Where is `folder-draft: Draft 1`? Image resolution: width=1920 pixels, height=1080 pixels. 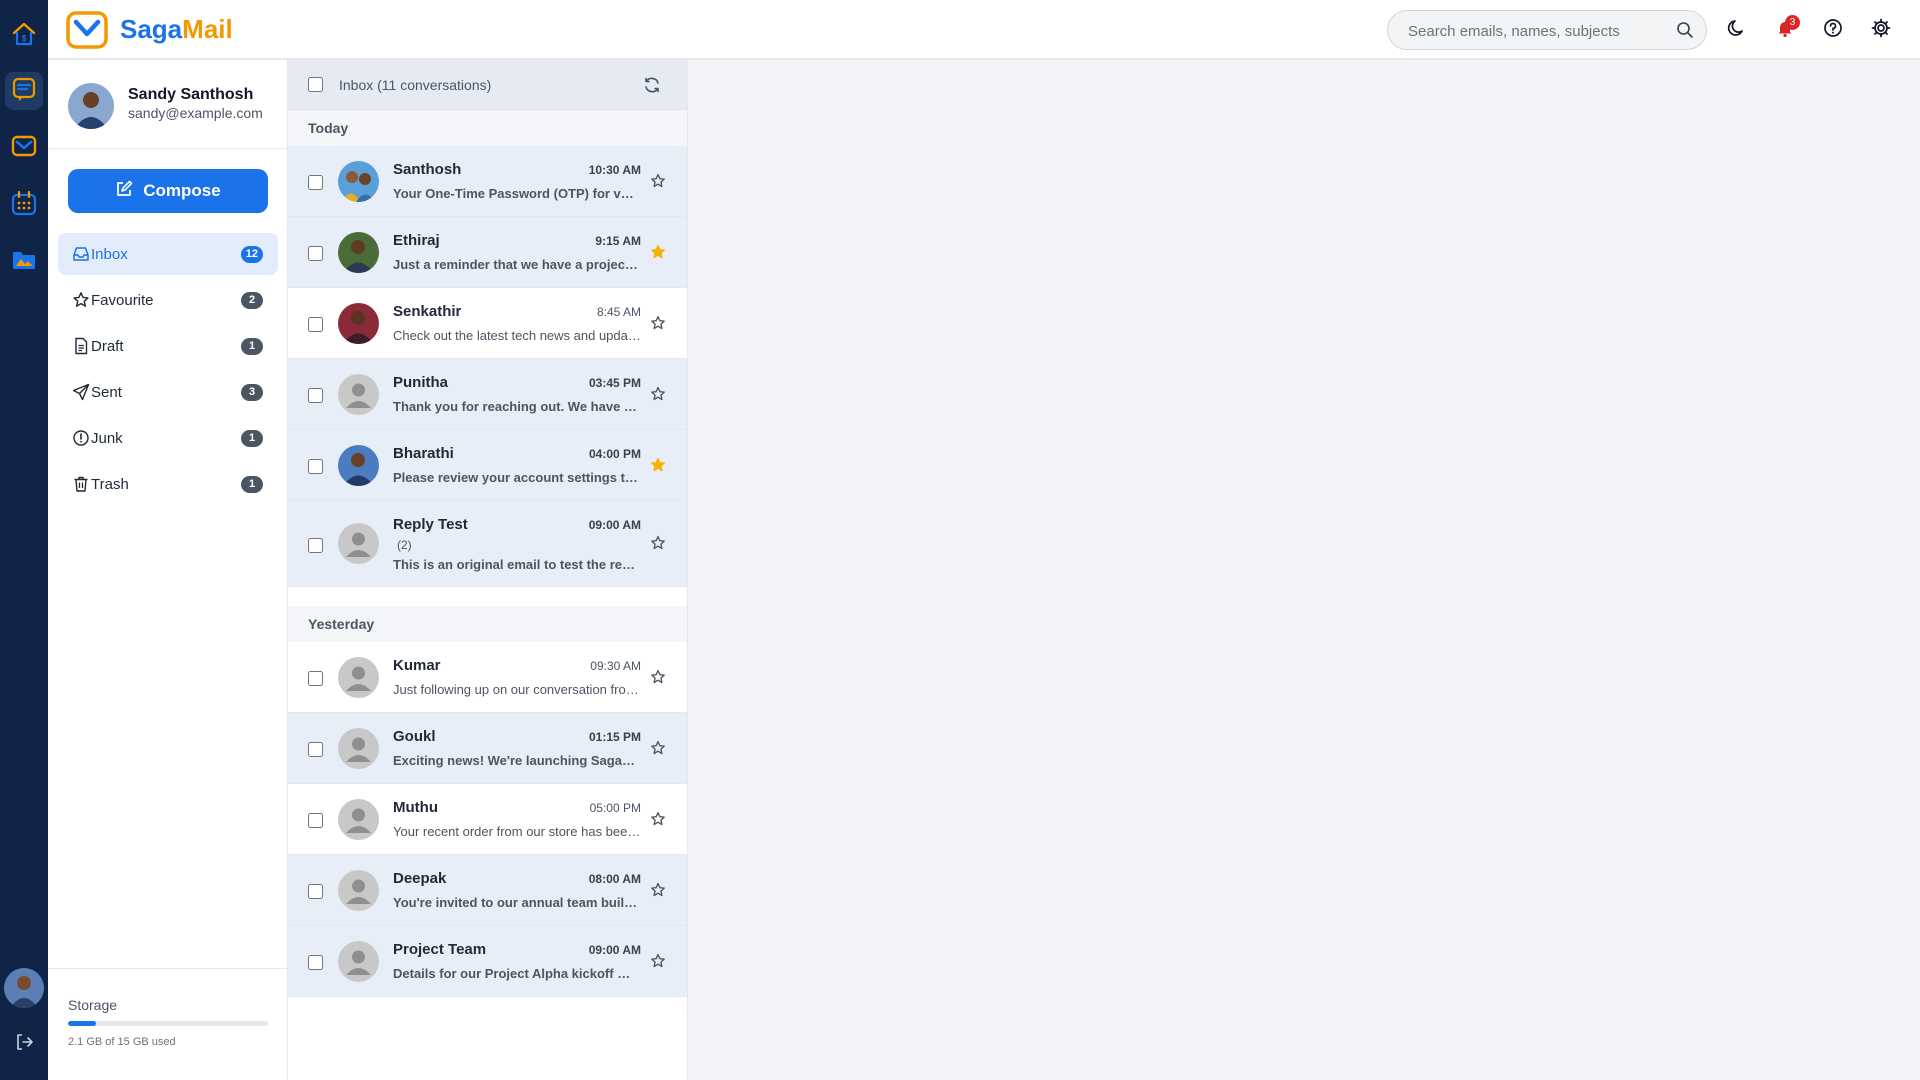 folder-draft: Draft 1 is located at coordinates (168, 346).